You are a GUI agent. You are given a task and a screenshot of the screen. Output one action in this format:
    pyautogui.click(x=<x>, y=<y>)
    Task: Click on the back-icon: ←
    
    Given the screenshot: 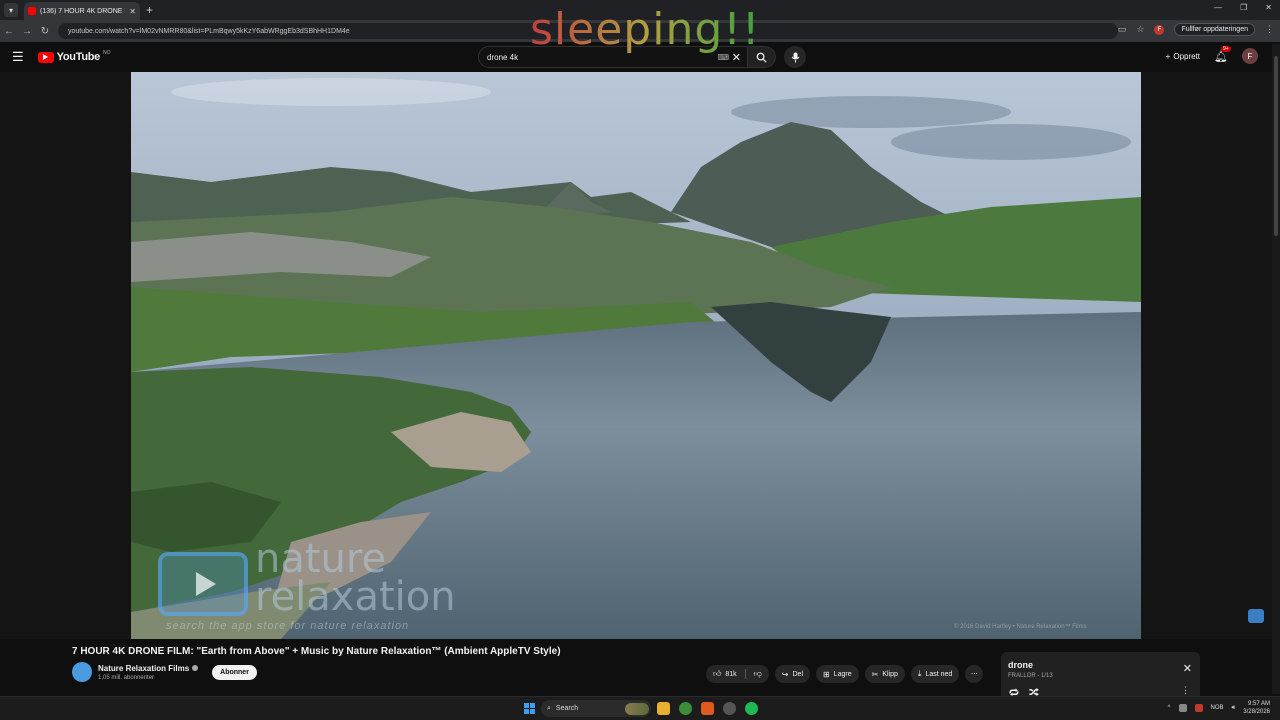 What is the action you would take?
    pyautogui.click(x=9, y=31)
    